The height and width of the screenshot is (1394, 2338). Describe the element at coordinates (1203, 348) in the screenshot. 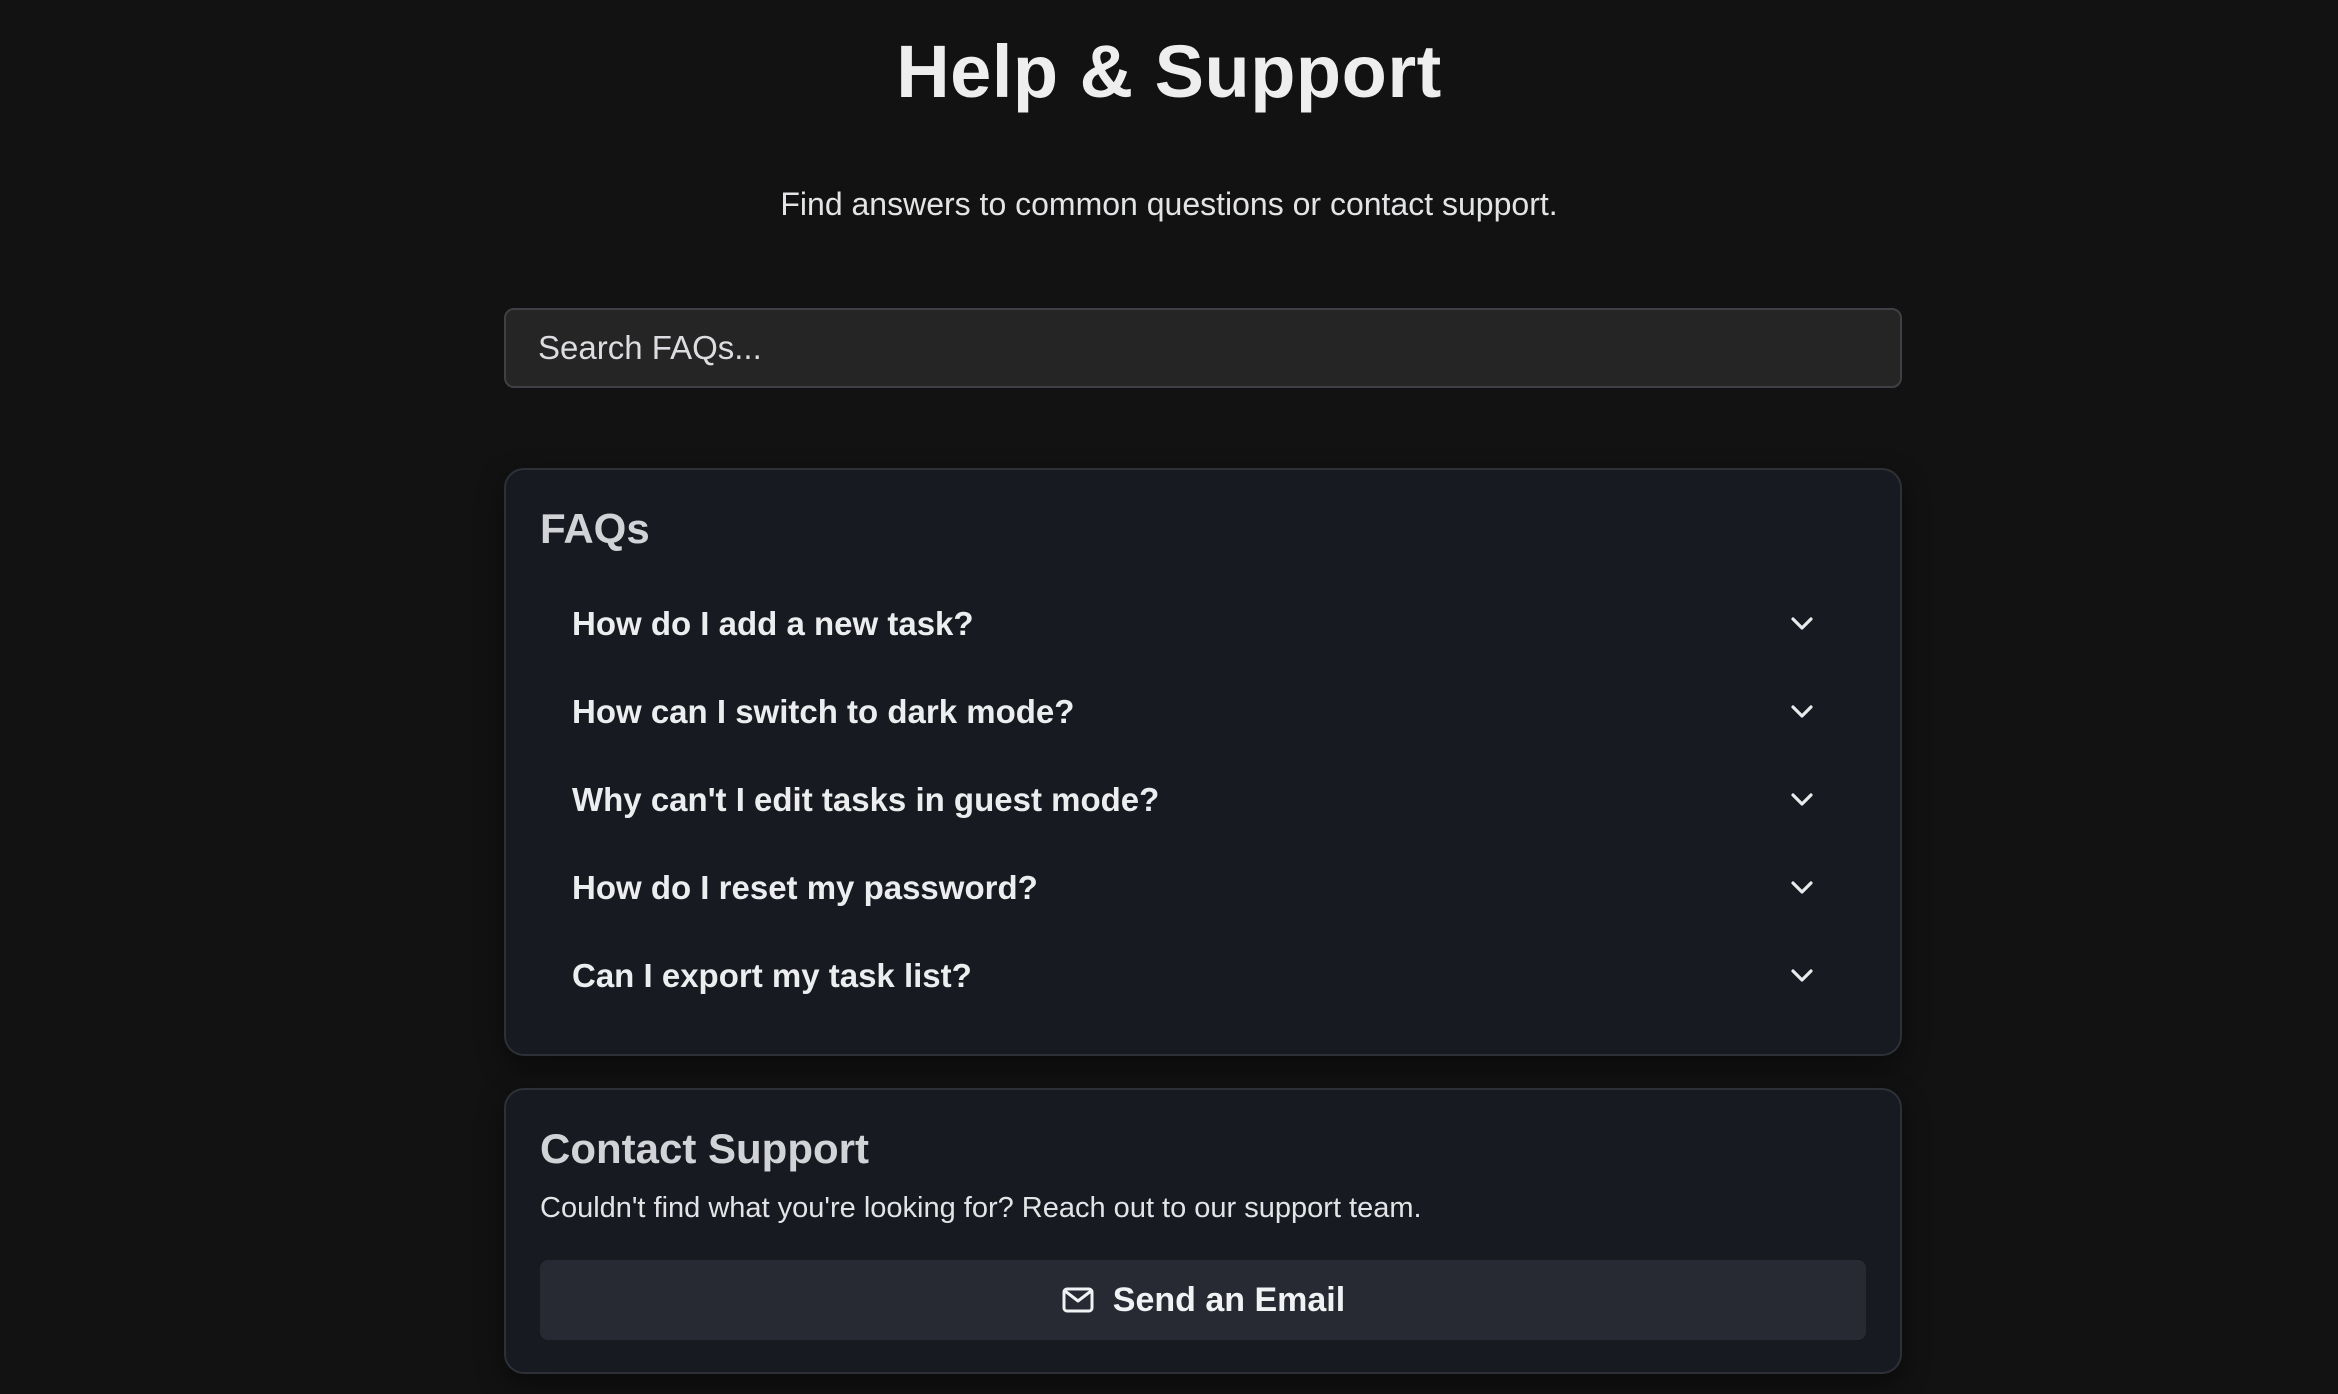

I see `search-faqs-input` at that location.